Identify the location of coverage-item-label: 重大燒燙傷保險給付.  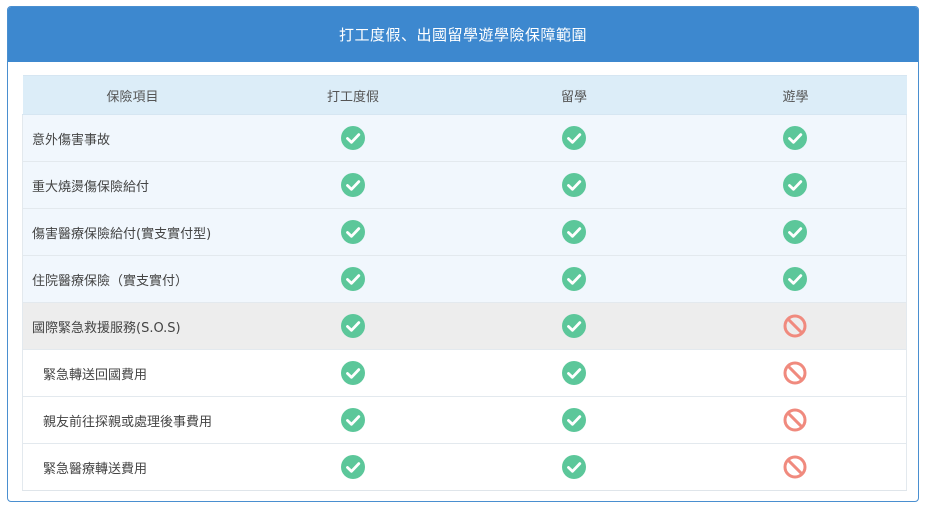
(132, 185).